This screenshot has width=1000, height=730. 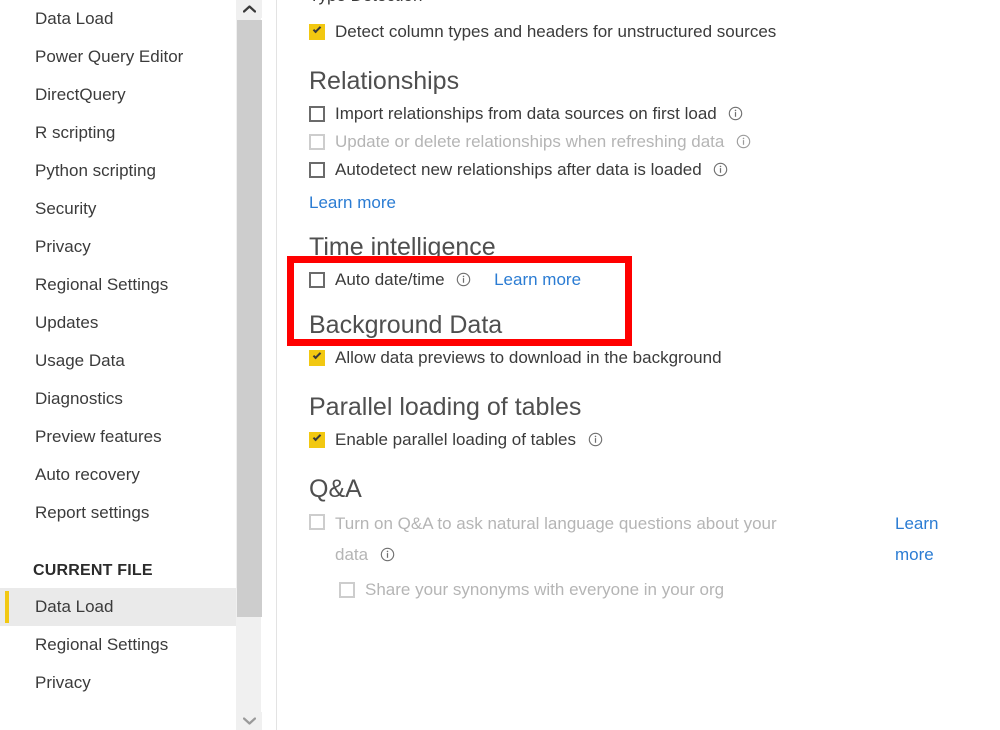 I want to click on sidebar-item-current-file-data-load: Data Load, so click(x=118, y=607).